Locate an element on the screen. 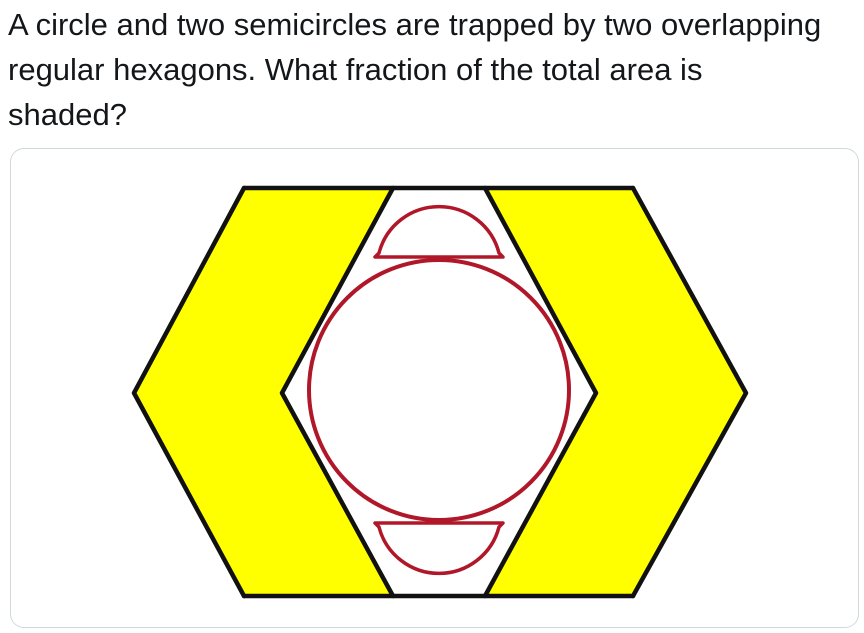 Image resolution: width=864 pixels, height=633 pixels. central-circle is located at coordinates (439, 390).